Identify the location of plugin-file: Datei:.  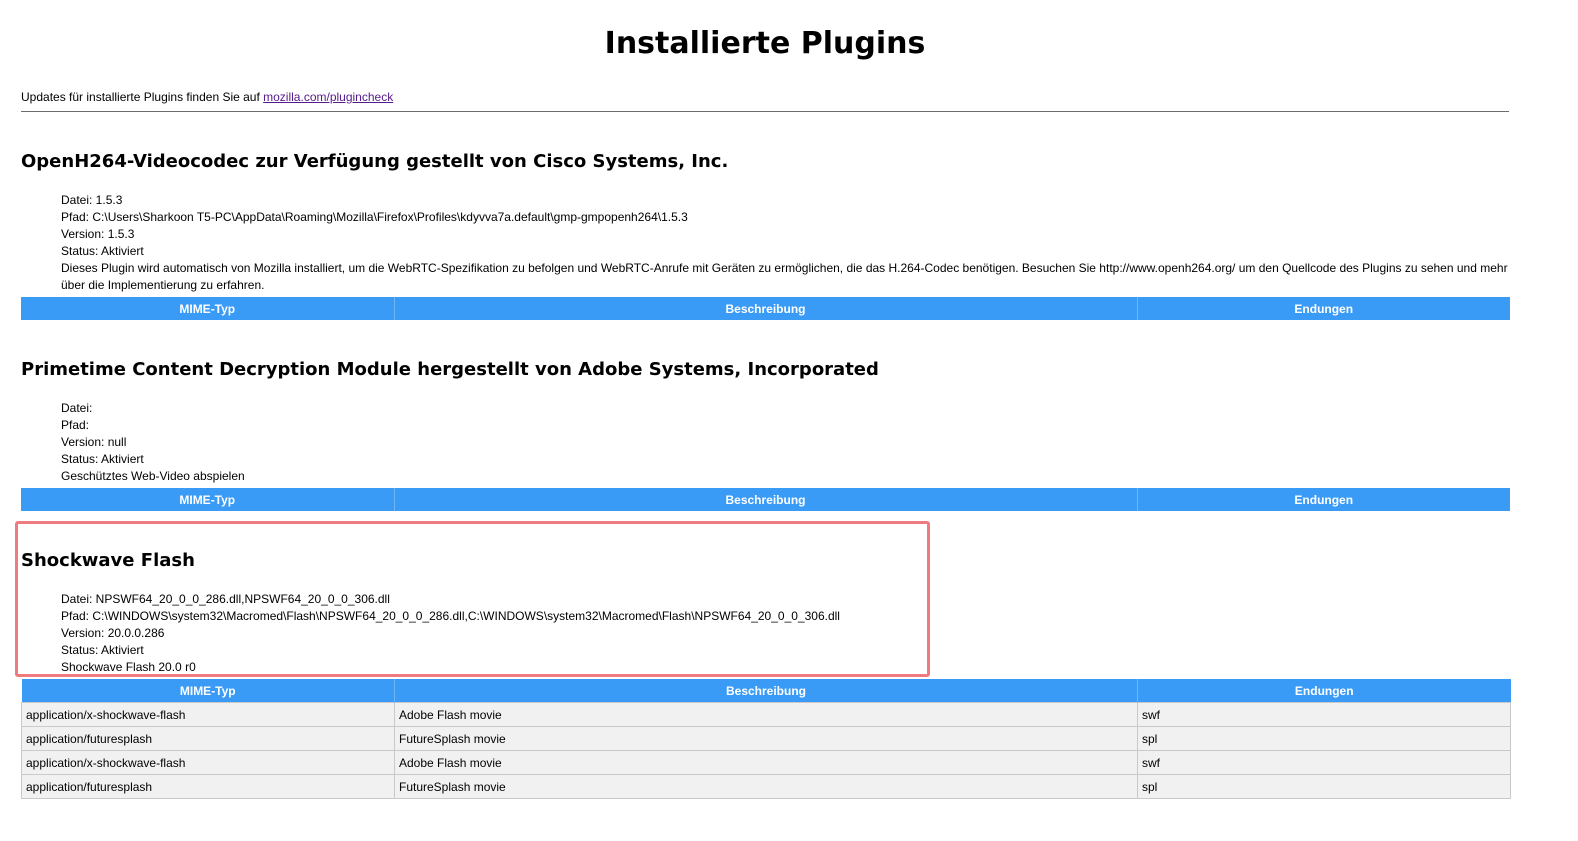
(77, 408).